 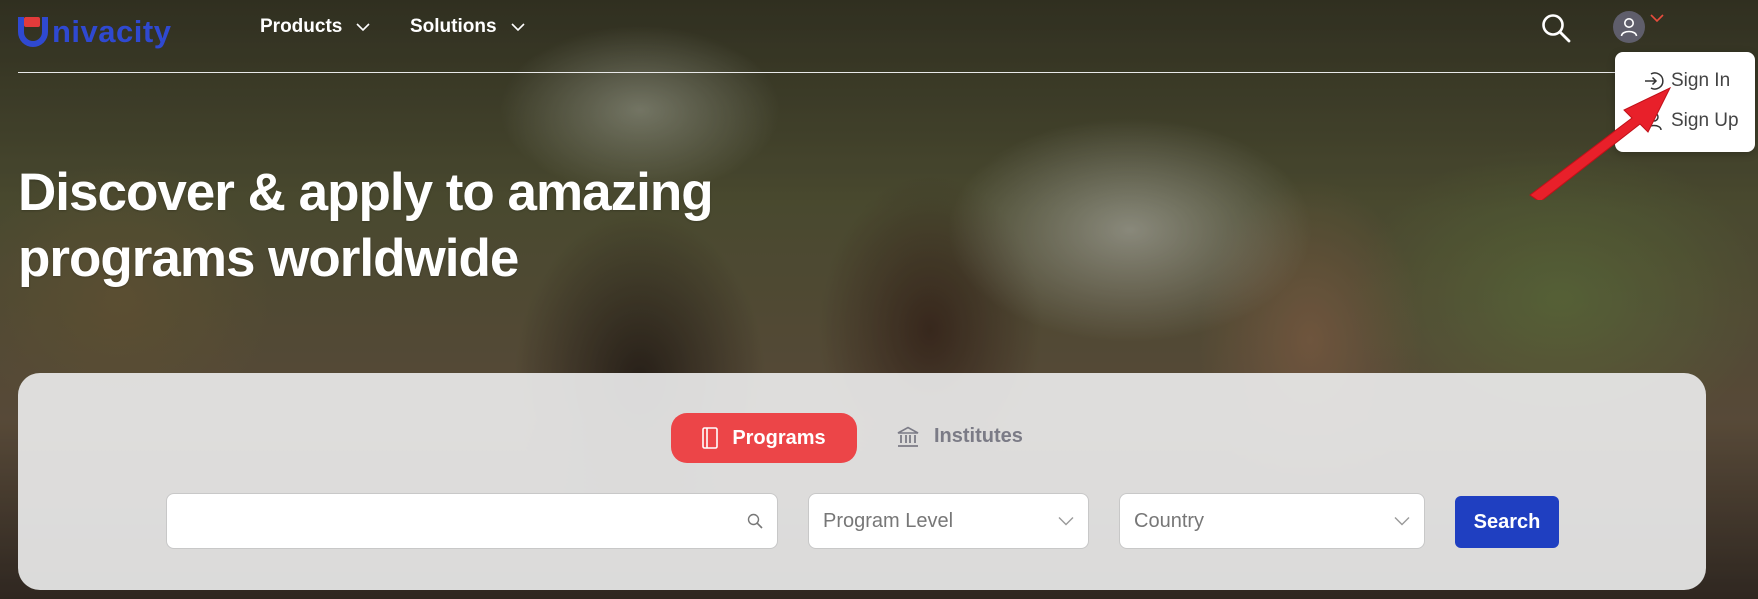 I want to click on program-level-value: Program Level, so click(x=888, y=520).